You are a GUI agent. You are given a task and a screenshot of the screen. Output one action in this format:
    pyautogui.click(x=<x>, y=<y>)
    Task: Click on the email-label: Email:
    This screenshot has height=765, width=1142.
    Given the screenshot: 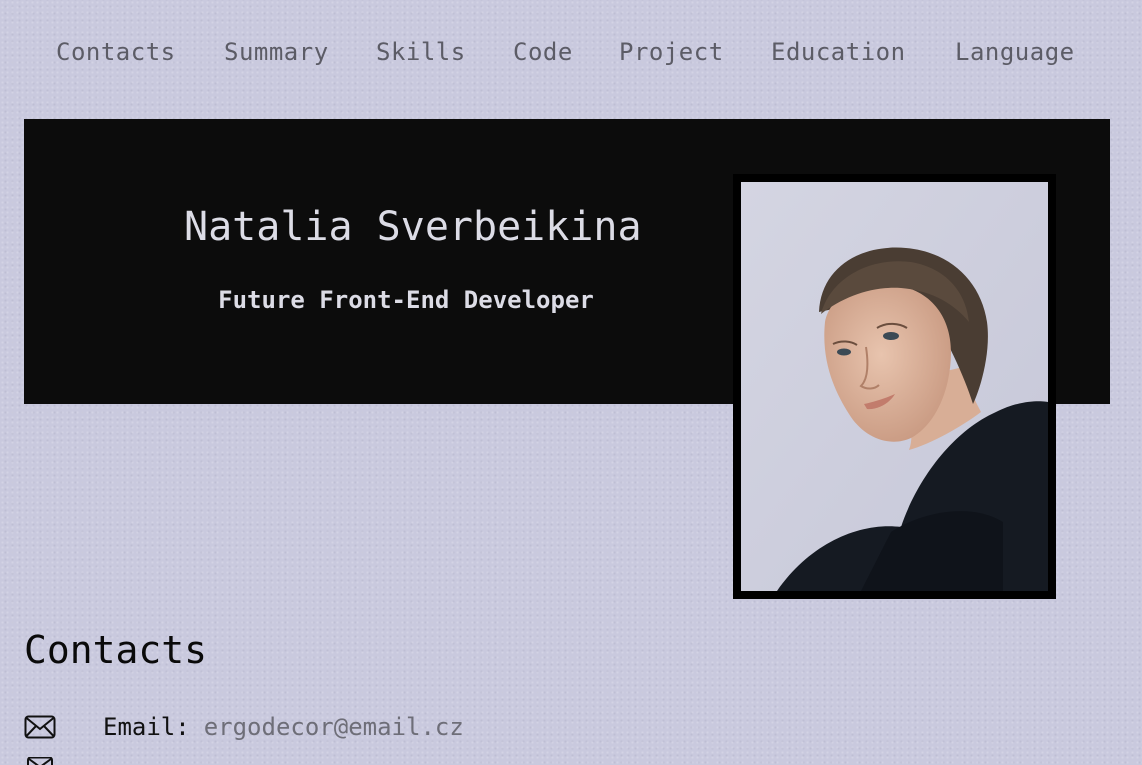 What is the action you would take?
    pyautogui.click(x=146, y=727)
    